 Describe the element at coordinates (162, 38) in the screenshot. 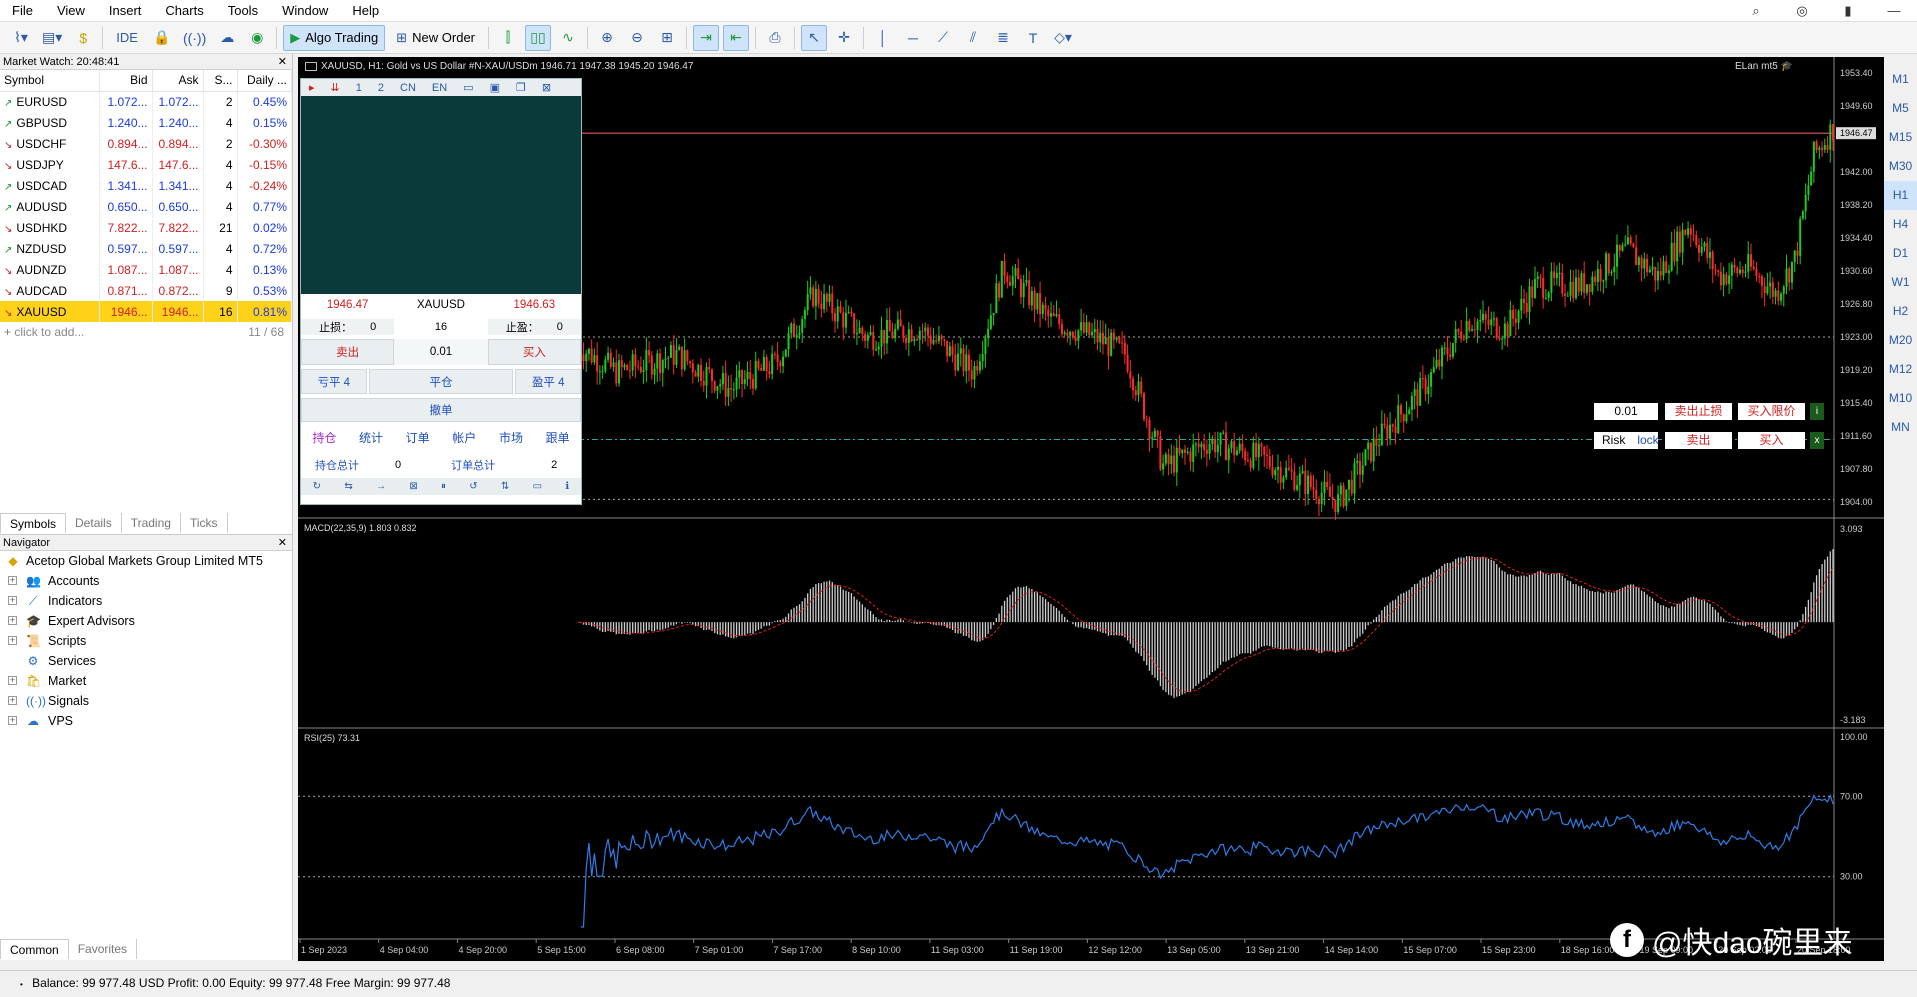

I see `lock-icon: 🔒` at that location.